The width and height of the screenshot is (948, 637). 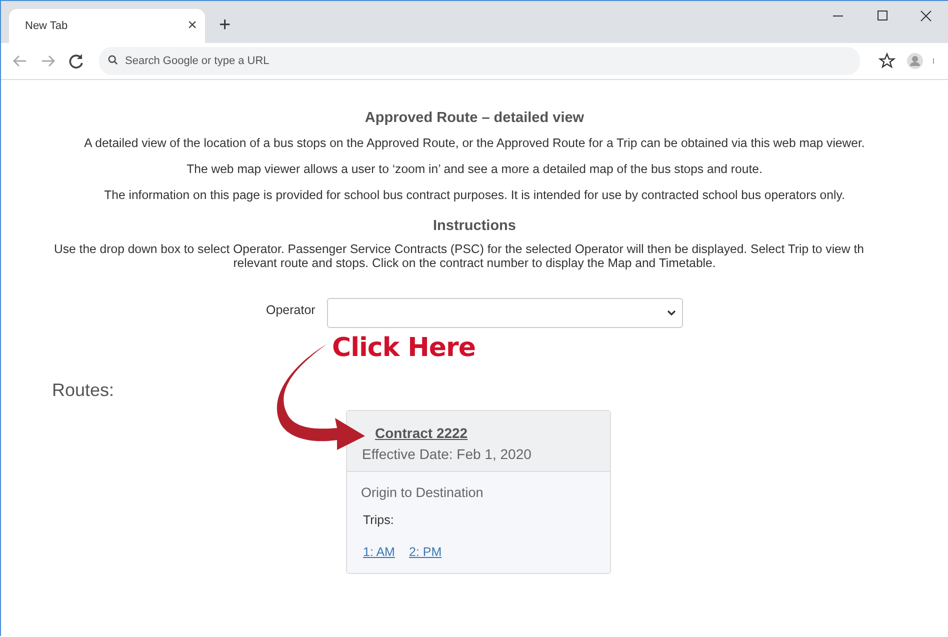 I want to click on trip-link: 1: AM, so click(x=379, y=552).